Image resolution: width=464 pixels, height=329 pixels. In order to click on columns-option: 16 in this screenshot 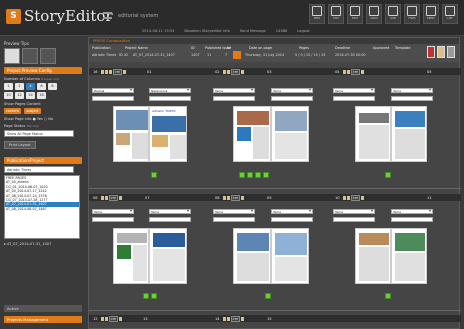, I will do `click(41, 95)`.